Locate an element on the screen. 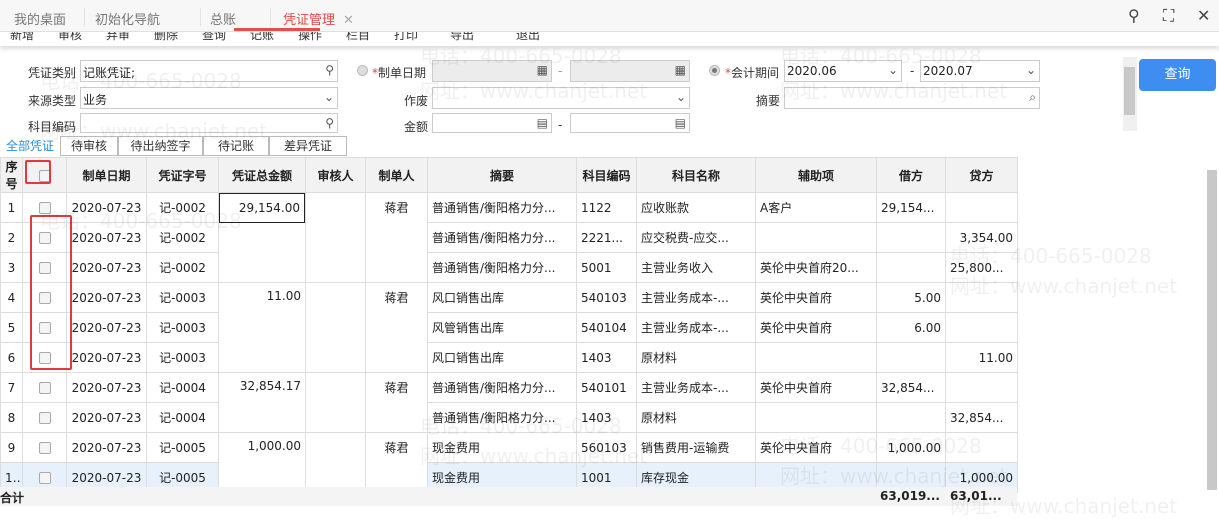 The height and width of the screenshot is (519, 1219). period-radio is located at coordinates (714, 70).